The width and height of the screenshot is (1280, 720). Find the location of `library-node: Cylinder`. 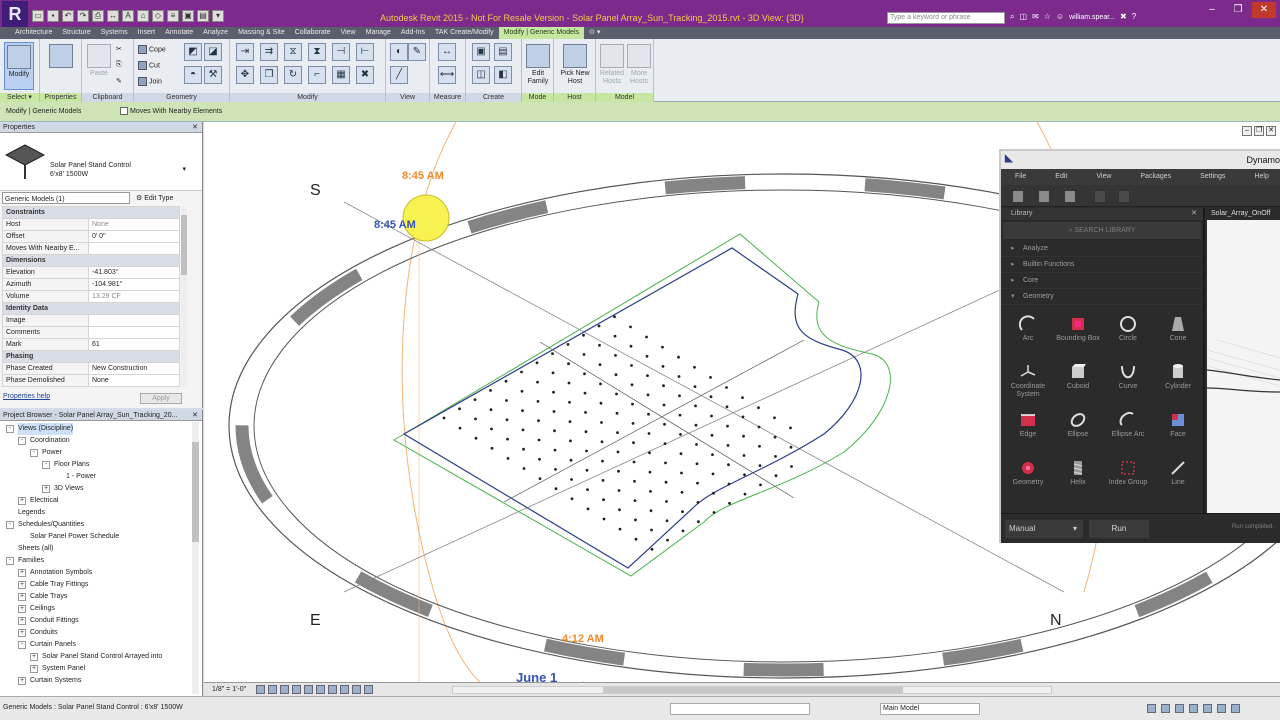

library-node: Cylinder is located at coordinates (1178, 384).